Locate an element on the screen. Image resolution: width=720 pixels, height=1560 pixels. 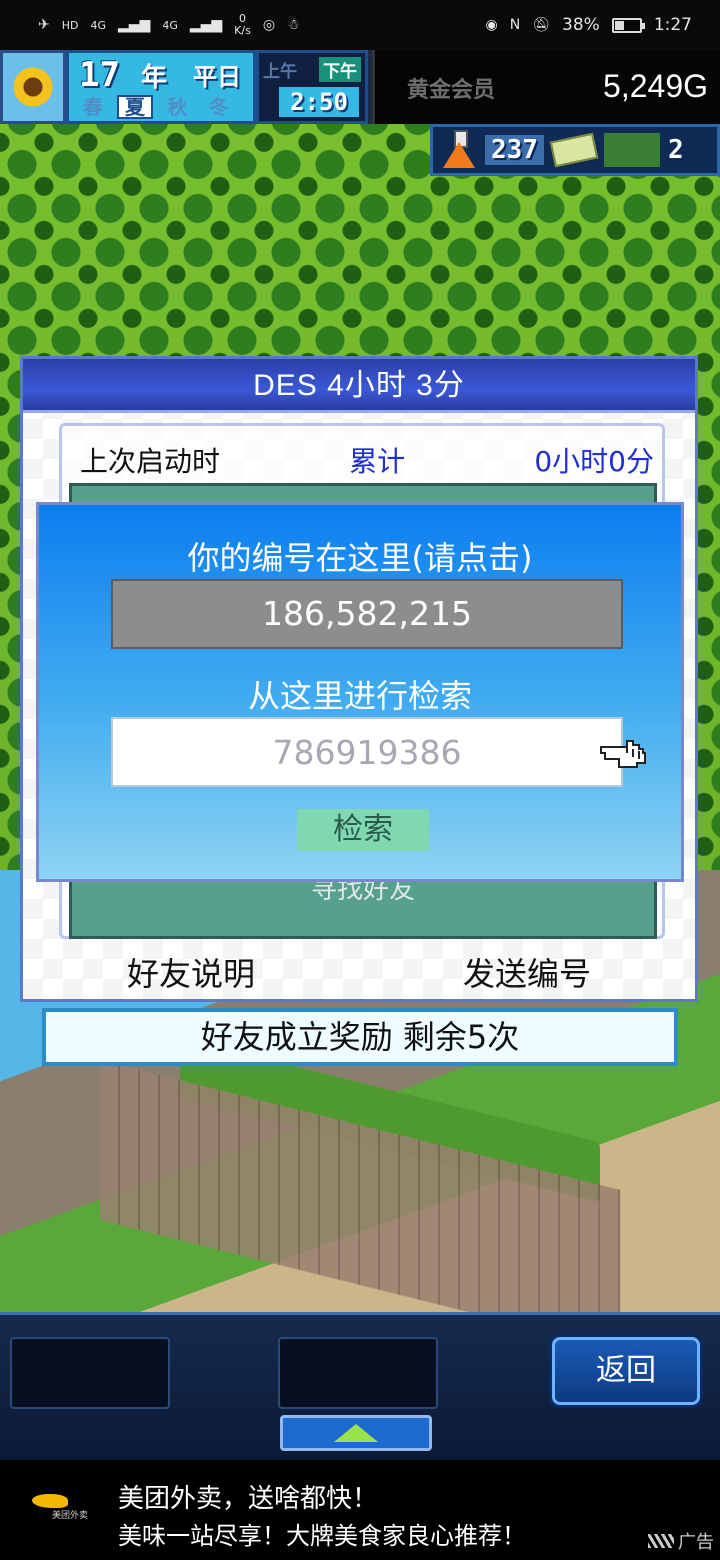
ad-banner: 美团外卖 美团外卖，送啥都快！ 美味一站尽享！大牌美食家良心推荐！ 广告 is located at coordinates (360, 1510).